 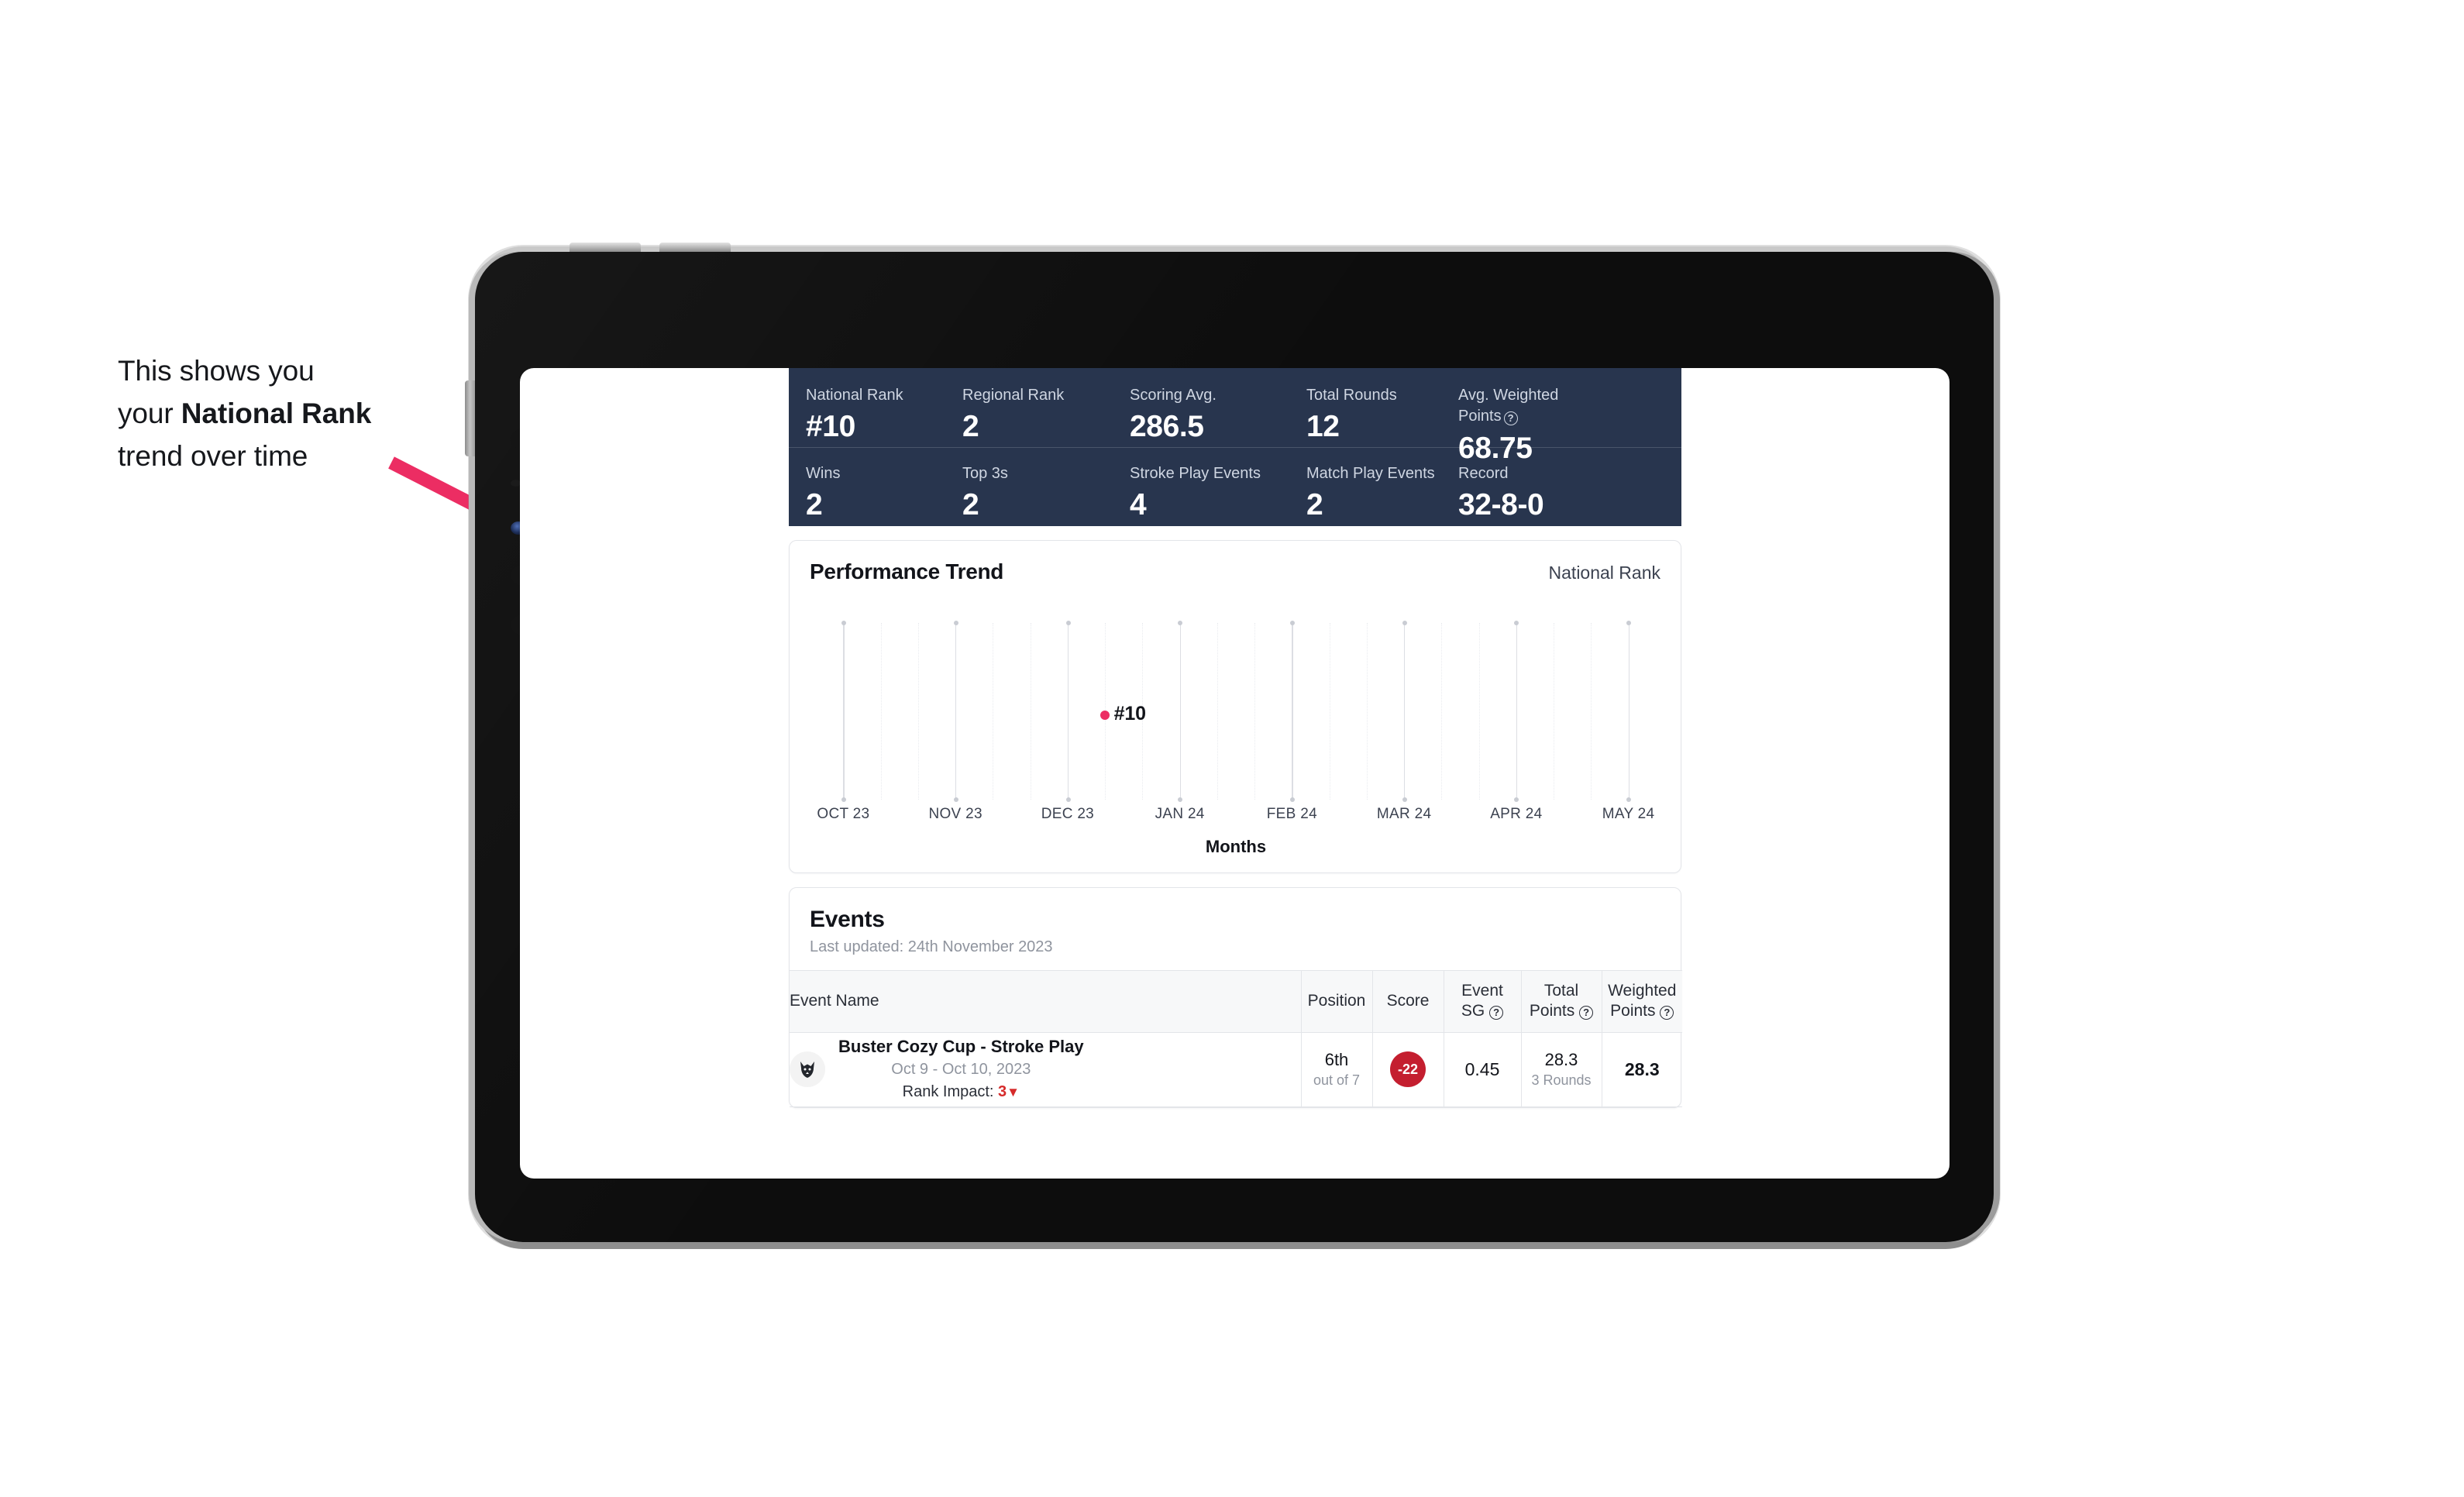 I want to click on stat-label: Stroke Play Events, so click(x=1195, y=473).